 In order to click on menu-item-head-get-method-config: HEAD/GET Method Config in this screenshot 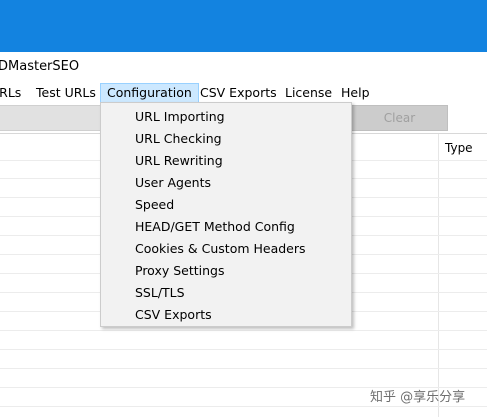, I will do `click(215, 227)`.